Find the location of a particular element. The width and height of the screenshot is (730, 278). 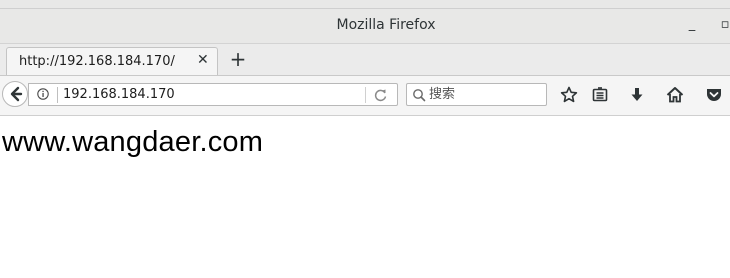

maximize-button: ▫ is located at coordinates (724, 25).